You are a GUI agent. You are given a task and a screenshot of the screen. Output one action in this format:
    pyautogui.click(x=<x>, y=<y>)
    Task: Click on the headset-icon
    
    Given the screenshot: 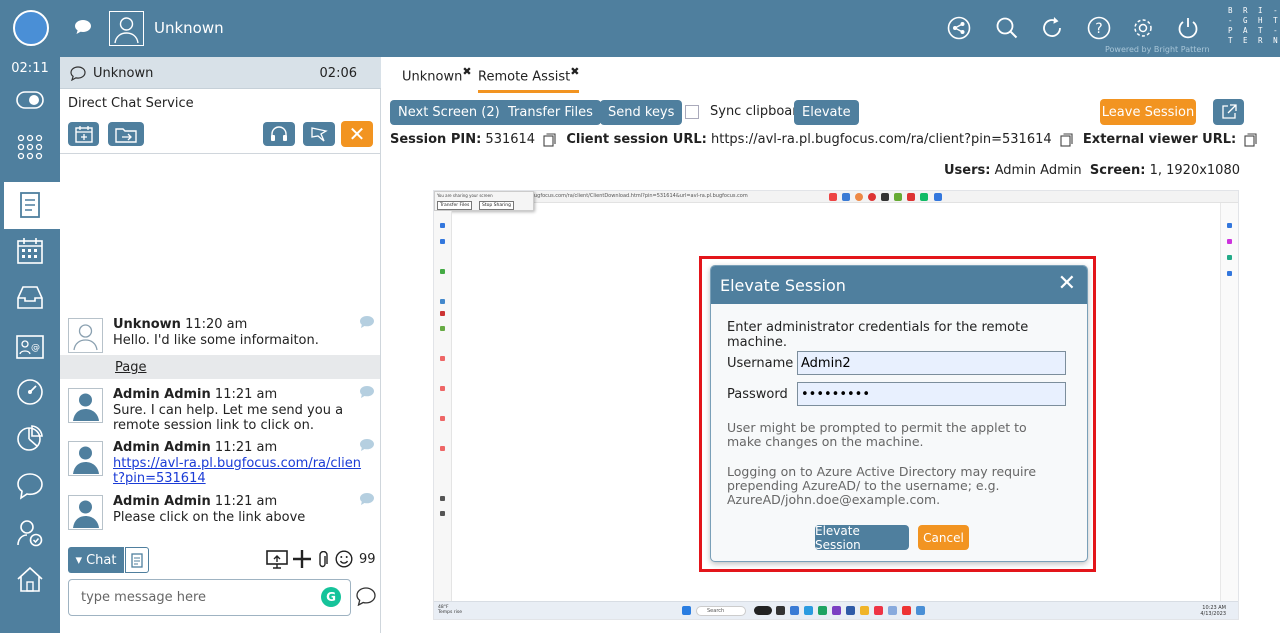 What is the action you would take?
    pyautogui.click(x=279, y=134)
    